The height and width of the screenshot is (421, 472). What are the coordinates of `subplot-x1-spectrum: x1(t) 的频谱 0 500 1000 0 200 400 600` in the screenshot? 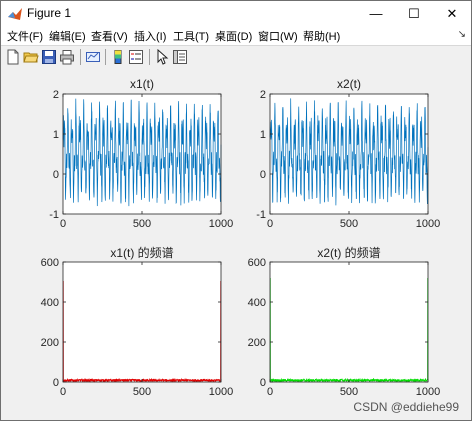 It's located at (137, 321).